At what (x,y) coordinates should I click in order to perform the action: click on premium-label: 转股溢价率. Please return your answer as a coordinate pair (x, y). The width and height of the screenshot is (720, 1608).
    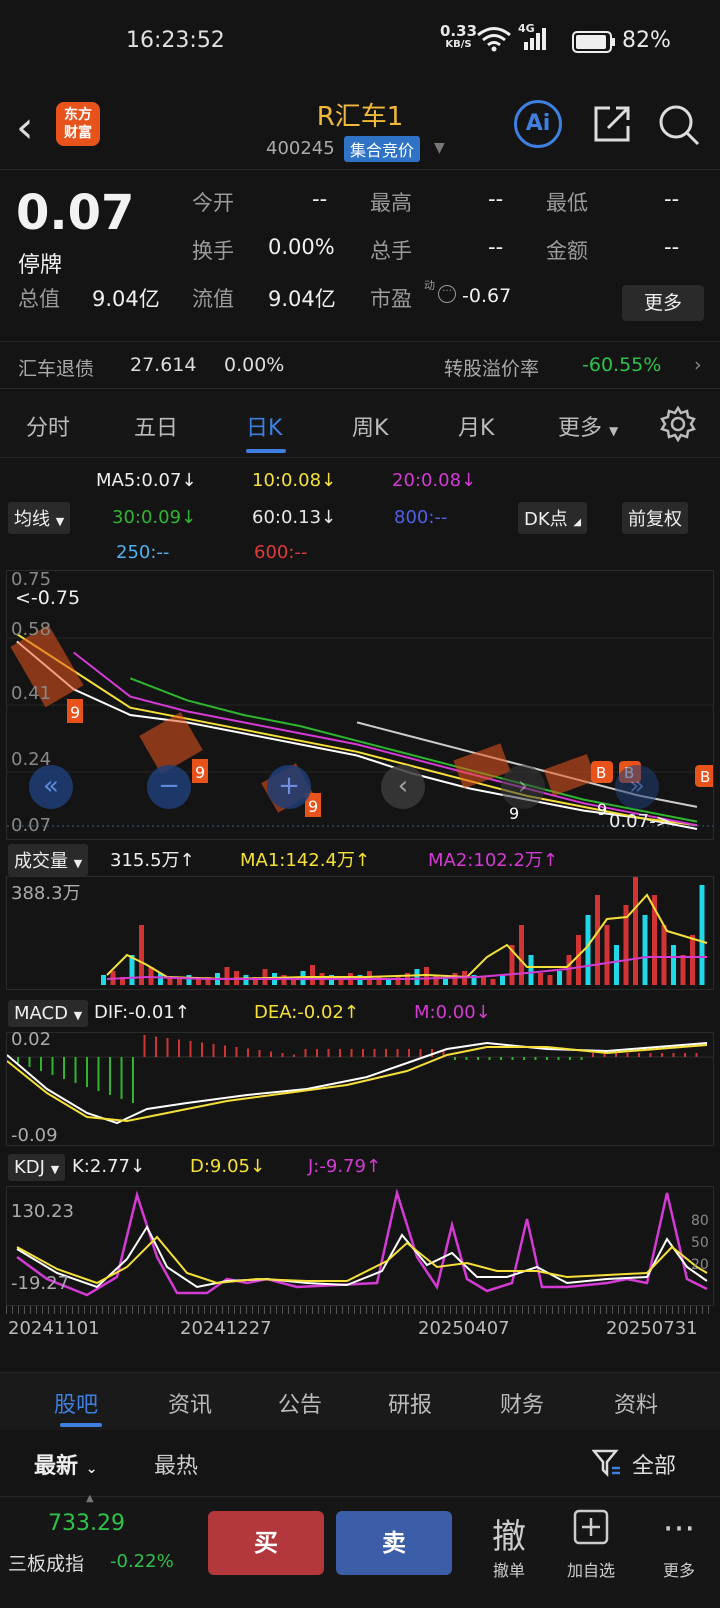
    Looking at the image, I should click on (492, 369).